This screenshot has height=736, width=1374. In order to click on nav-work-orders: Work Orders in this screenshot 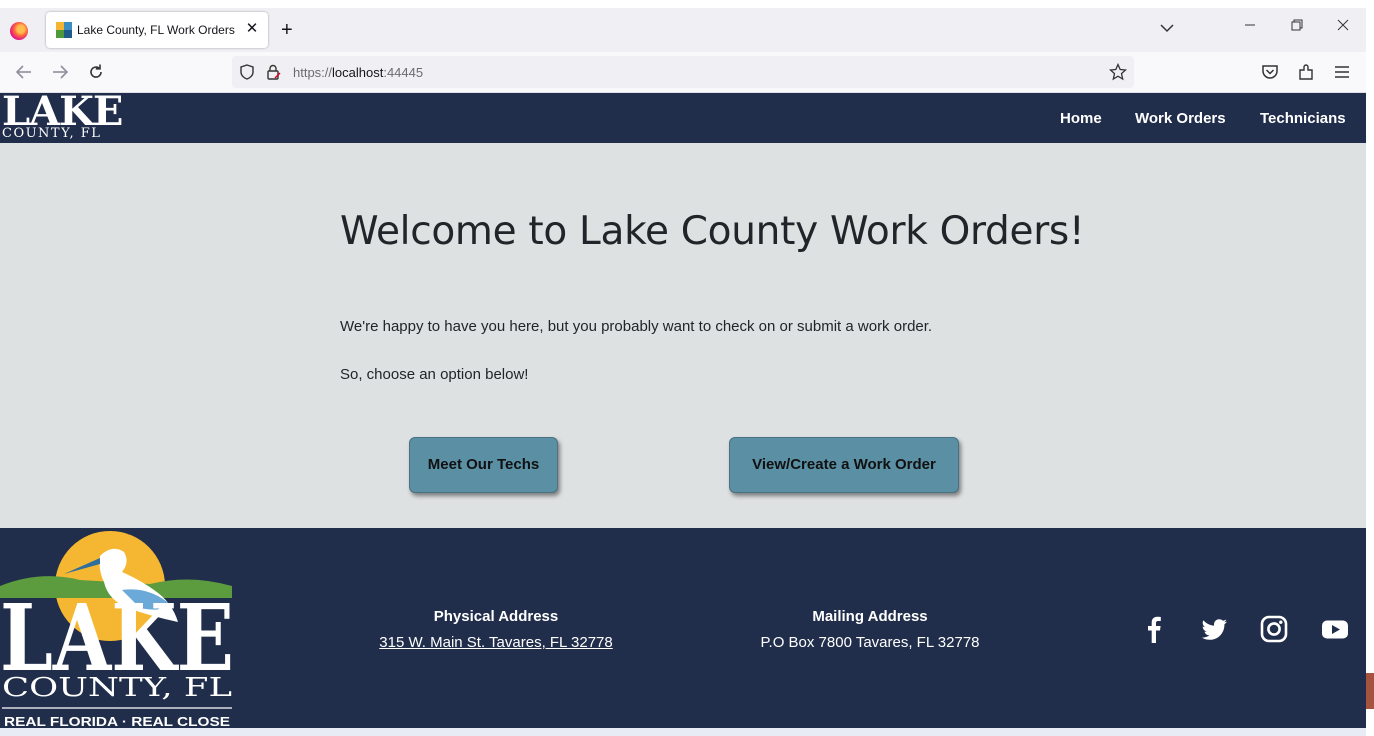, I will do `click(1180, 118)`.